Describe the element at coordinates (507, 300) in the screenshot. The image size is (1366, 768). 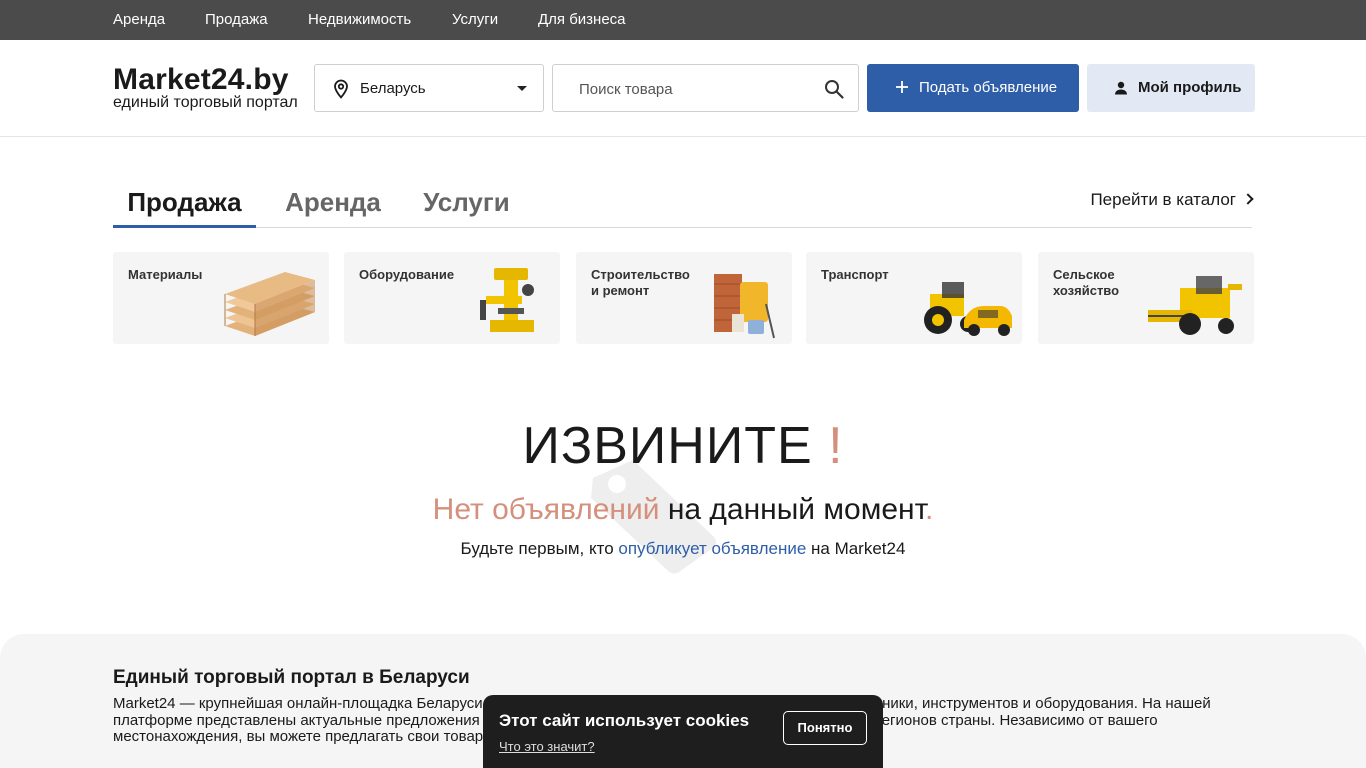
I see `drill-press-image` at that location.